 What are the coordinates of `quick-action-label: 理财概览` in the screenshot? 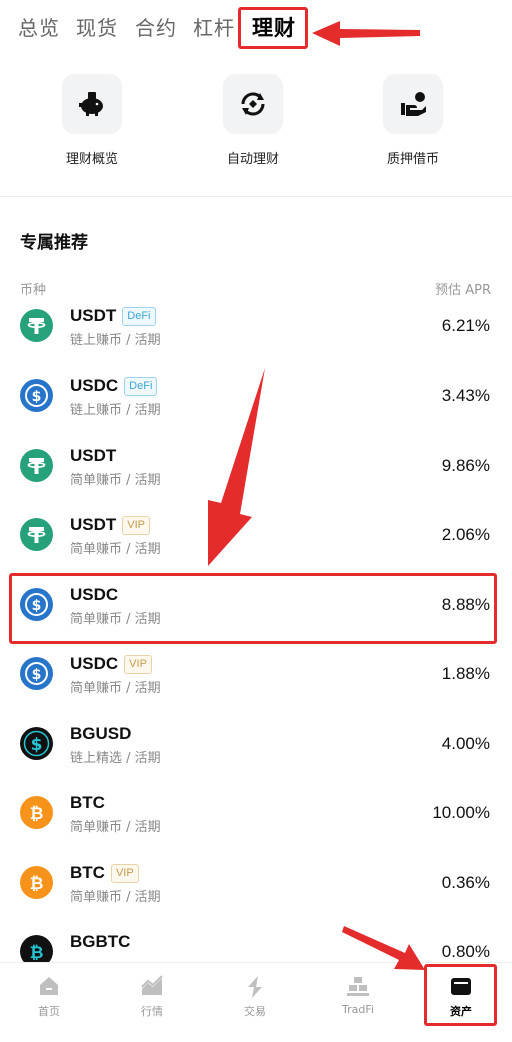 It's located at (91, 159).